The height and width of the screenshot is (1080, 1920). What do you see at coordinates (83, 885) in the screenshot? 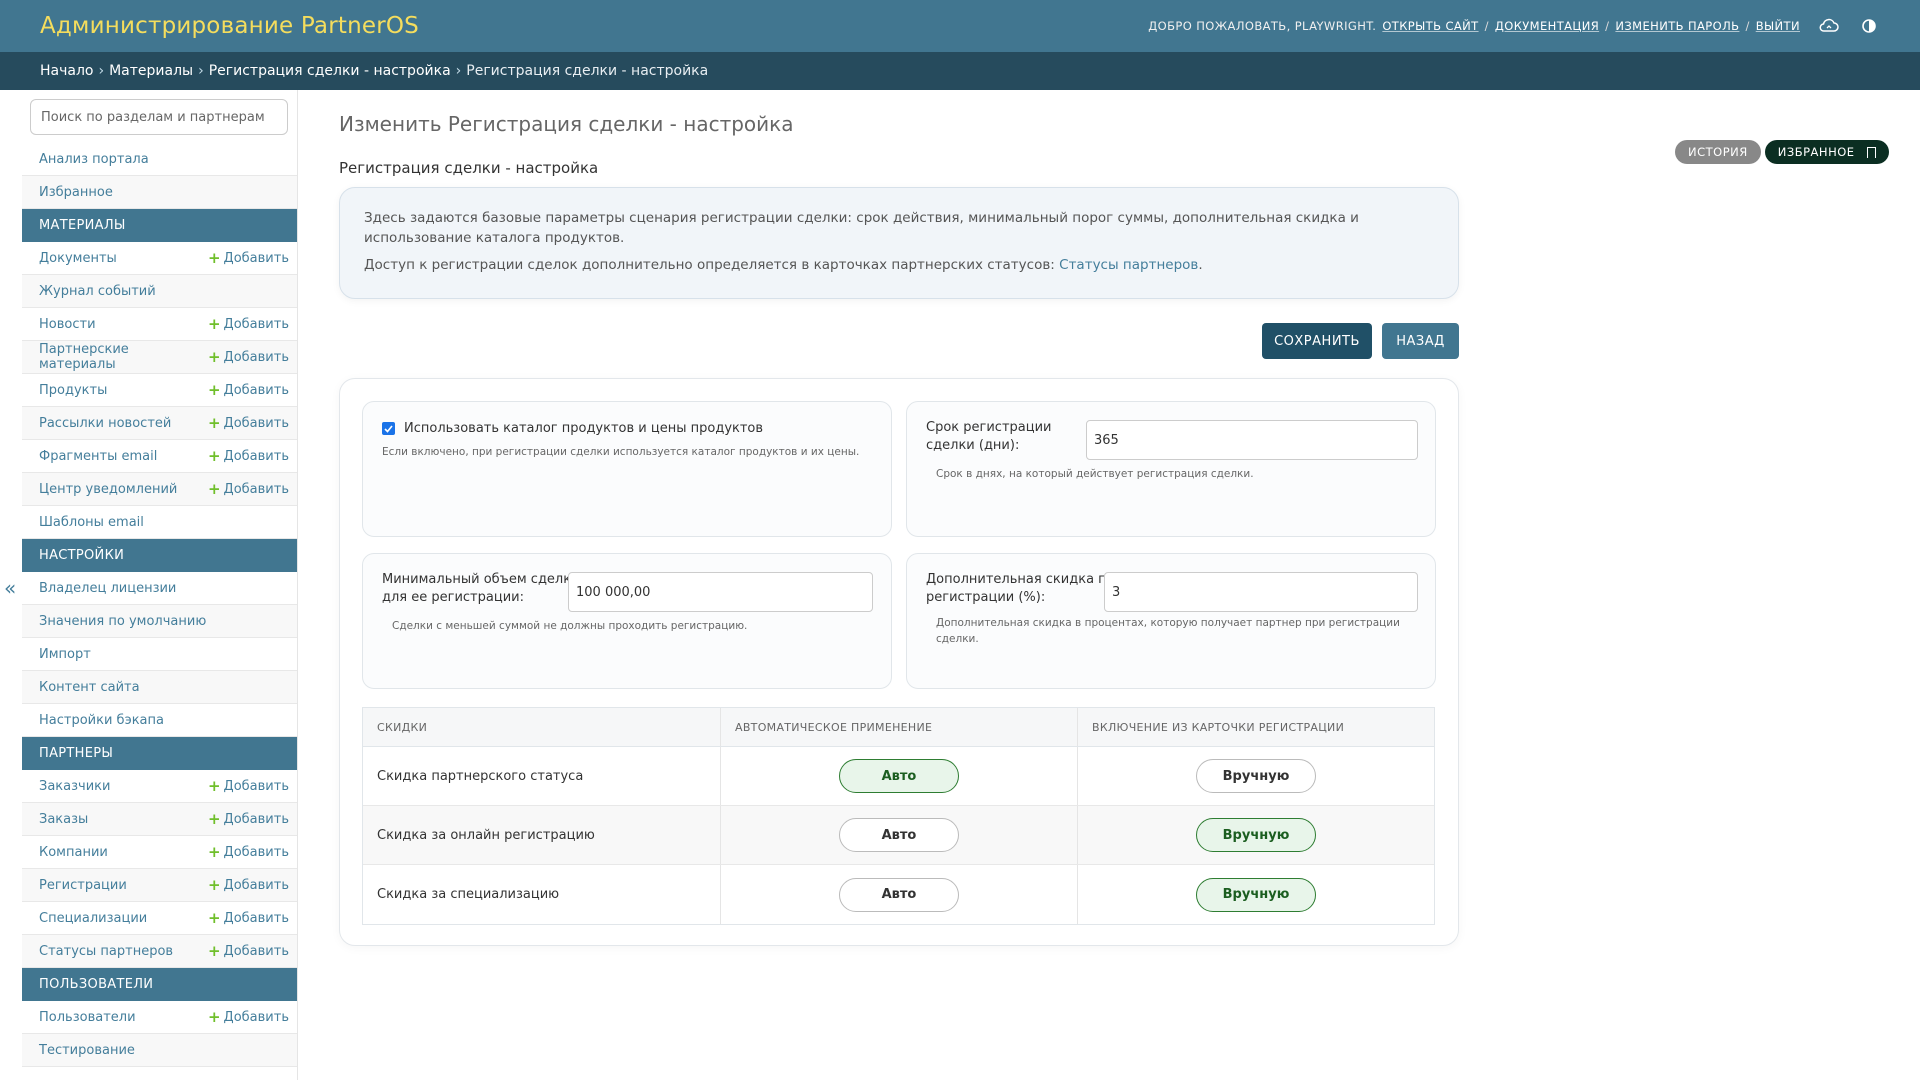
I see `sidebar-item-label: Регистрации` at bounding box center [83, 885].